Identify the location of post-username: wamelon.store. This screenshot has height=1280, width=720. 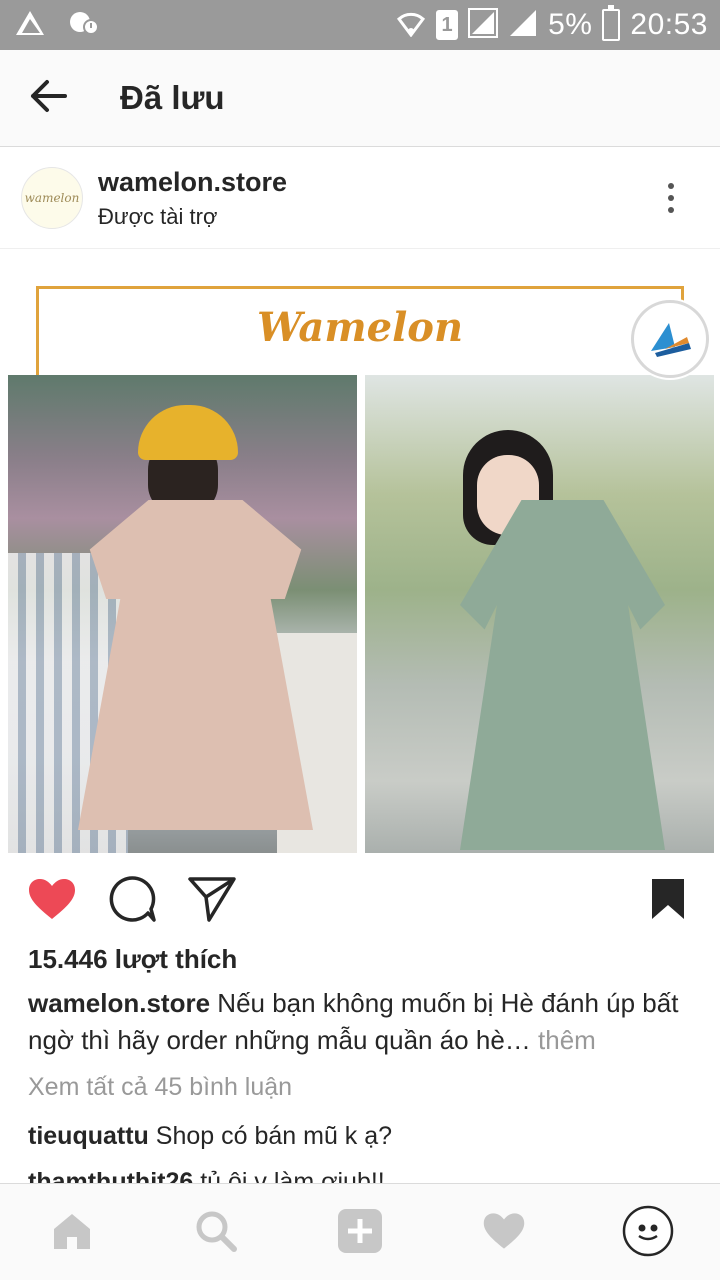
(192, 182).